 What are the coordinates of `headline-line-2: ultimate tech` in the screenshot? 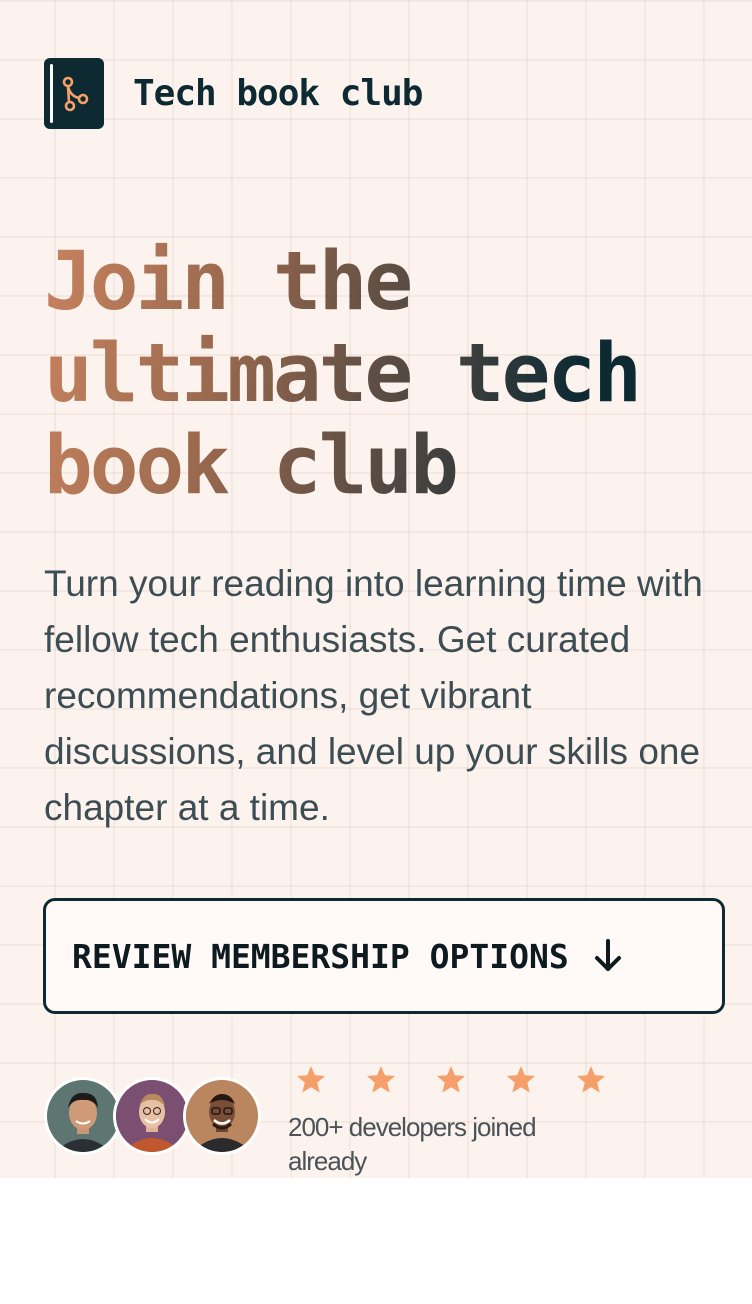 It's located at (341, 374).